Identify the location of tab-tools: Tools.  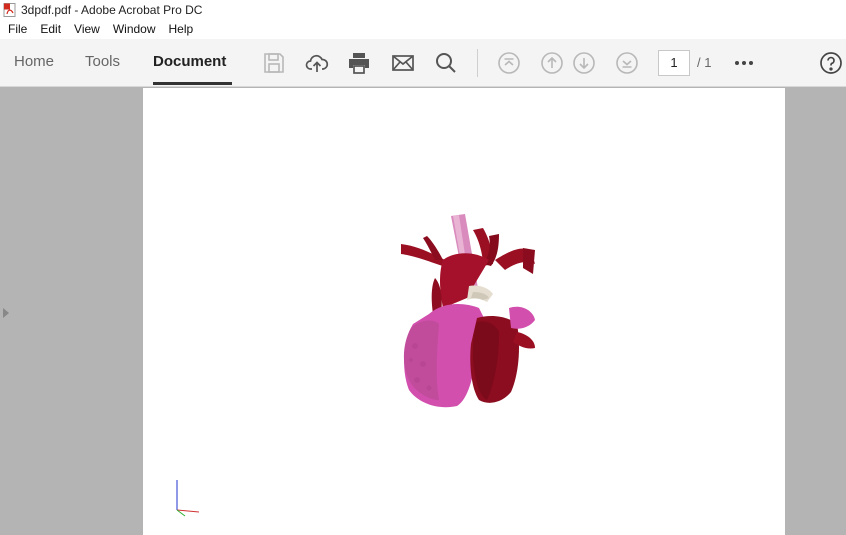
(102, 61).